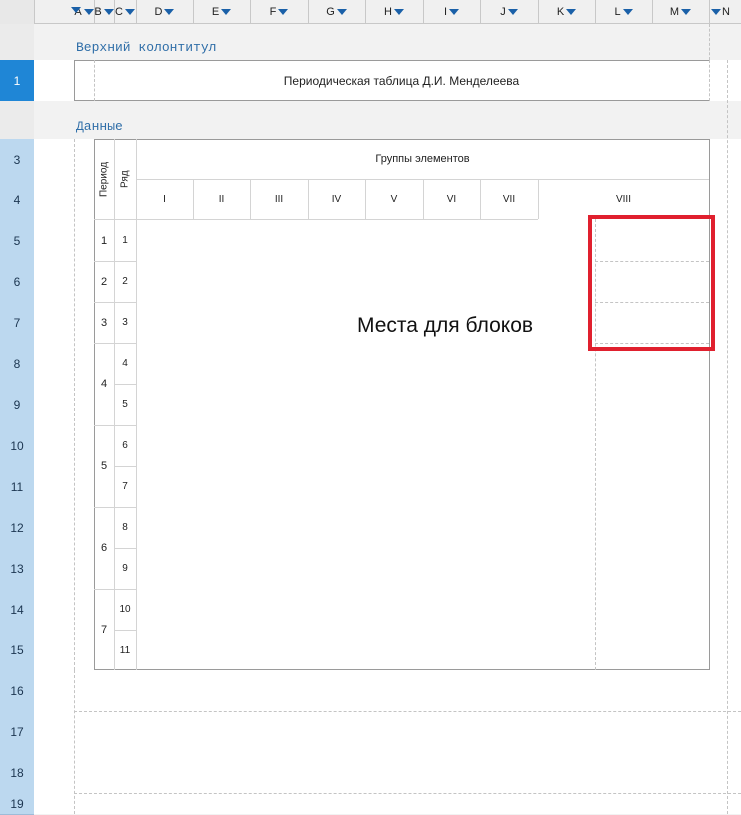 This screenshot has width=741, height=815. I want to click on column-header-j: J, so click(509, 12).